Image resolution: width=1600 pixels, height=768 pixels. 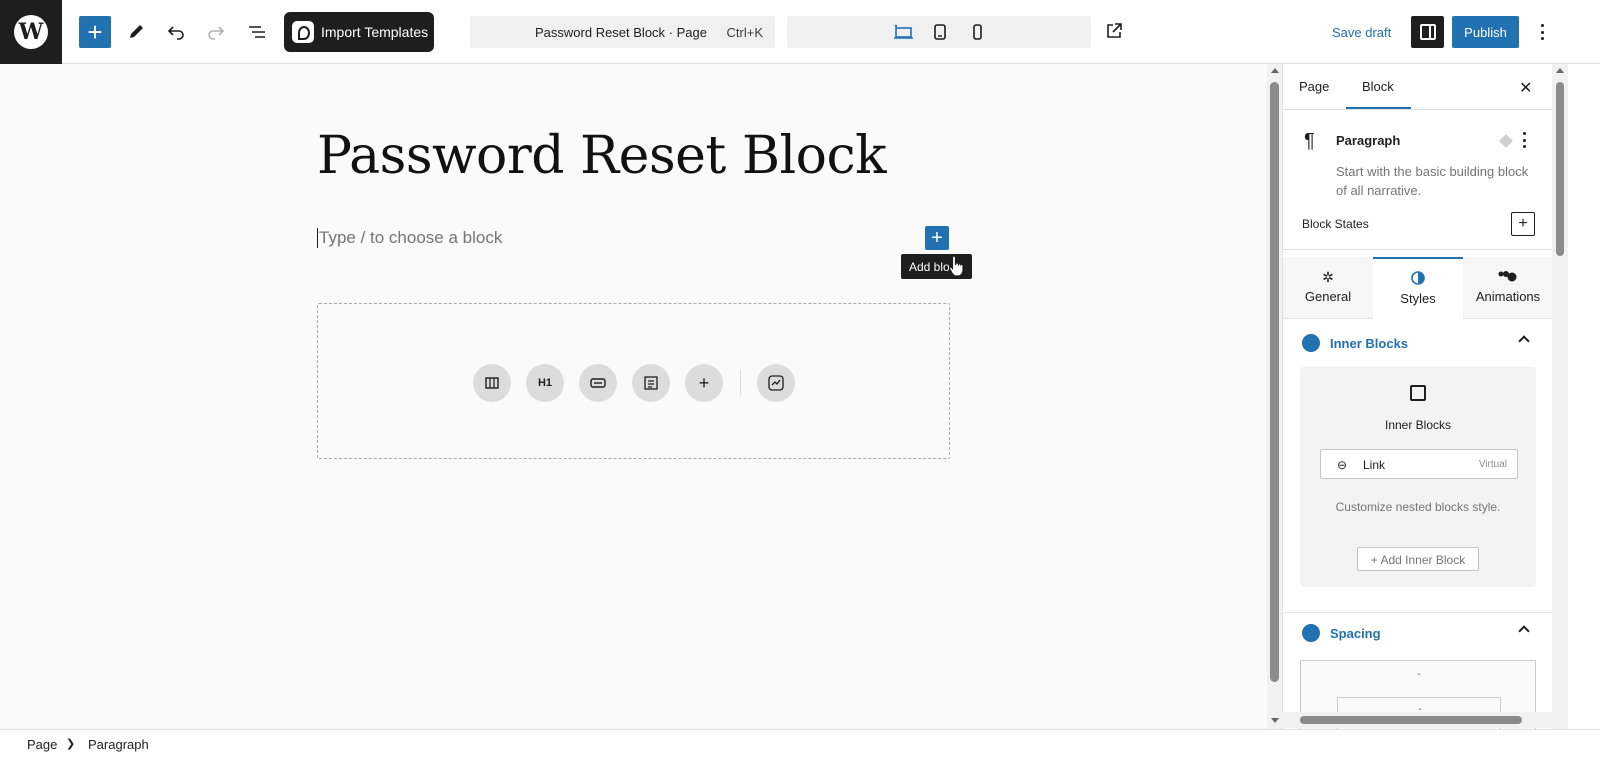 What do you see at coordinates (1525, 88) in the screenshot?
I see `close-icon: ✕` at bounding box center [1525, 88].